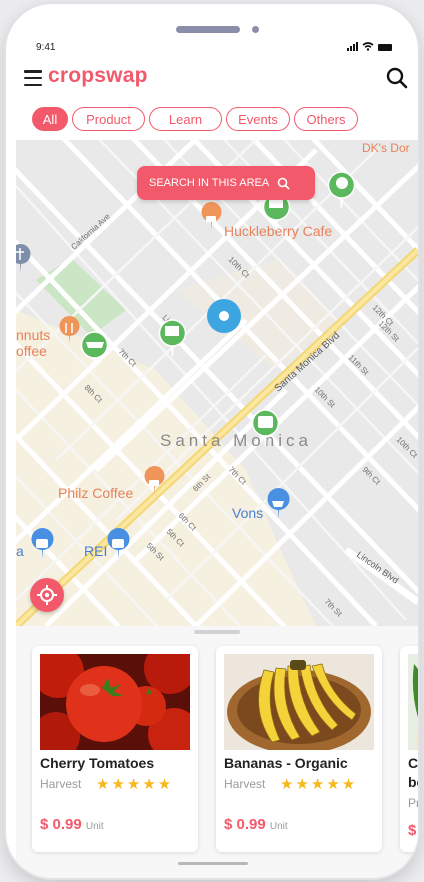 This screenshot has width=424, height=882. Describe the element at coordinates (95, 493) in the screenshot. I see `place-label: Philz Coffee` at that location.